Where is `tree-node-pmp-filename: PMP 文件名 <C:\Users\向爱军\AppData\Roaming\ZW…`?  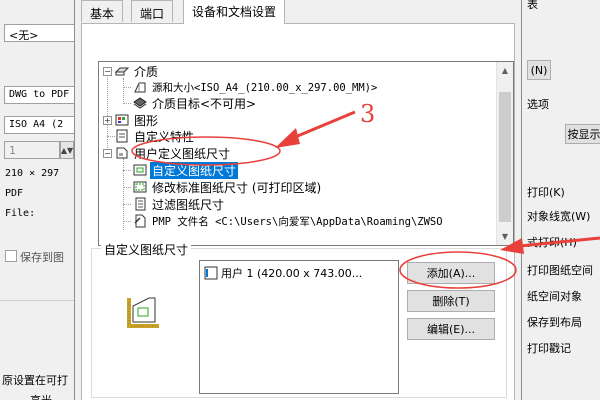 tree-node-pmp-filename: PMP 文件名 <C:\Users\向爱军\AppData\Roaming\ZW… is located at coordinates (289, 221).